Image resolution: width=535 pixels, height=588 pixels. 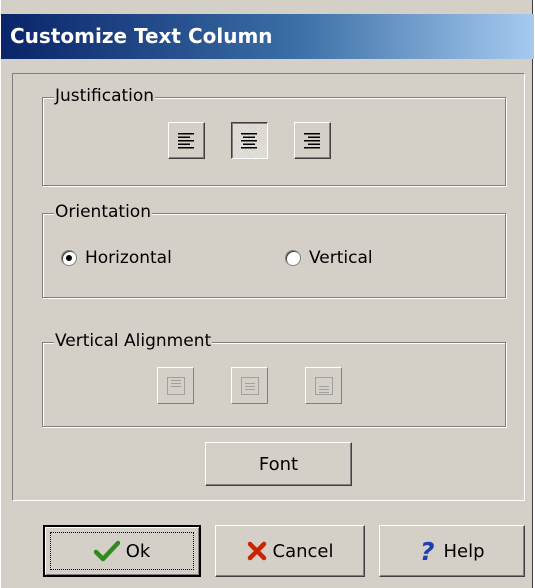 I want to click on cancel-x-icon, so click(x=257, y=551).